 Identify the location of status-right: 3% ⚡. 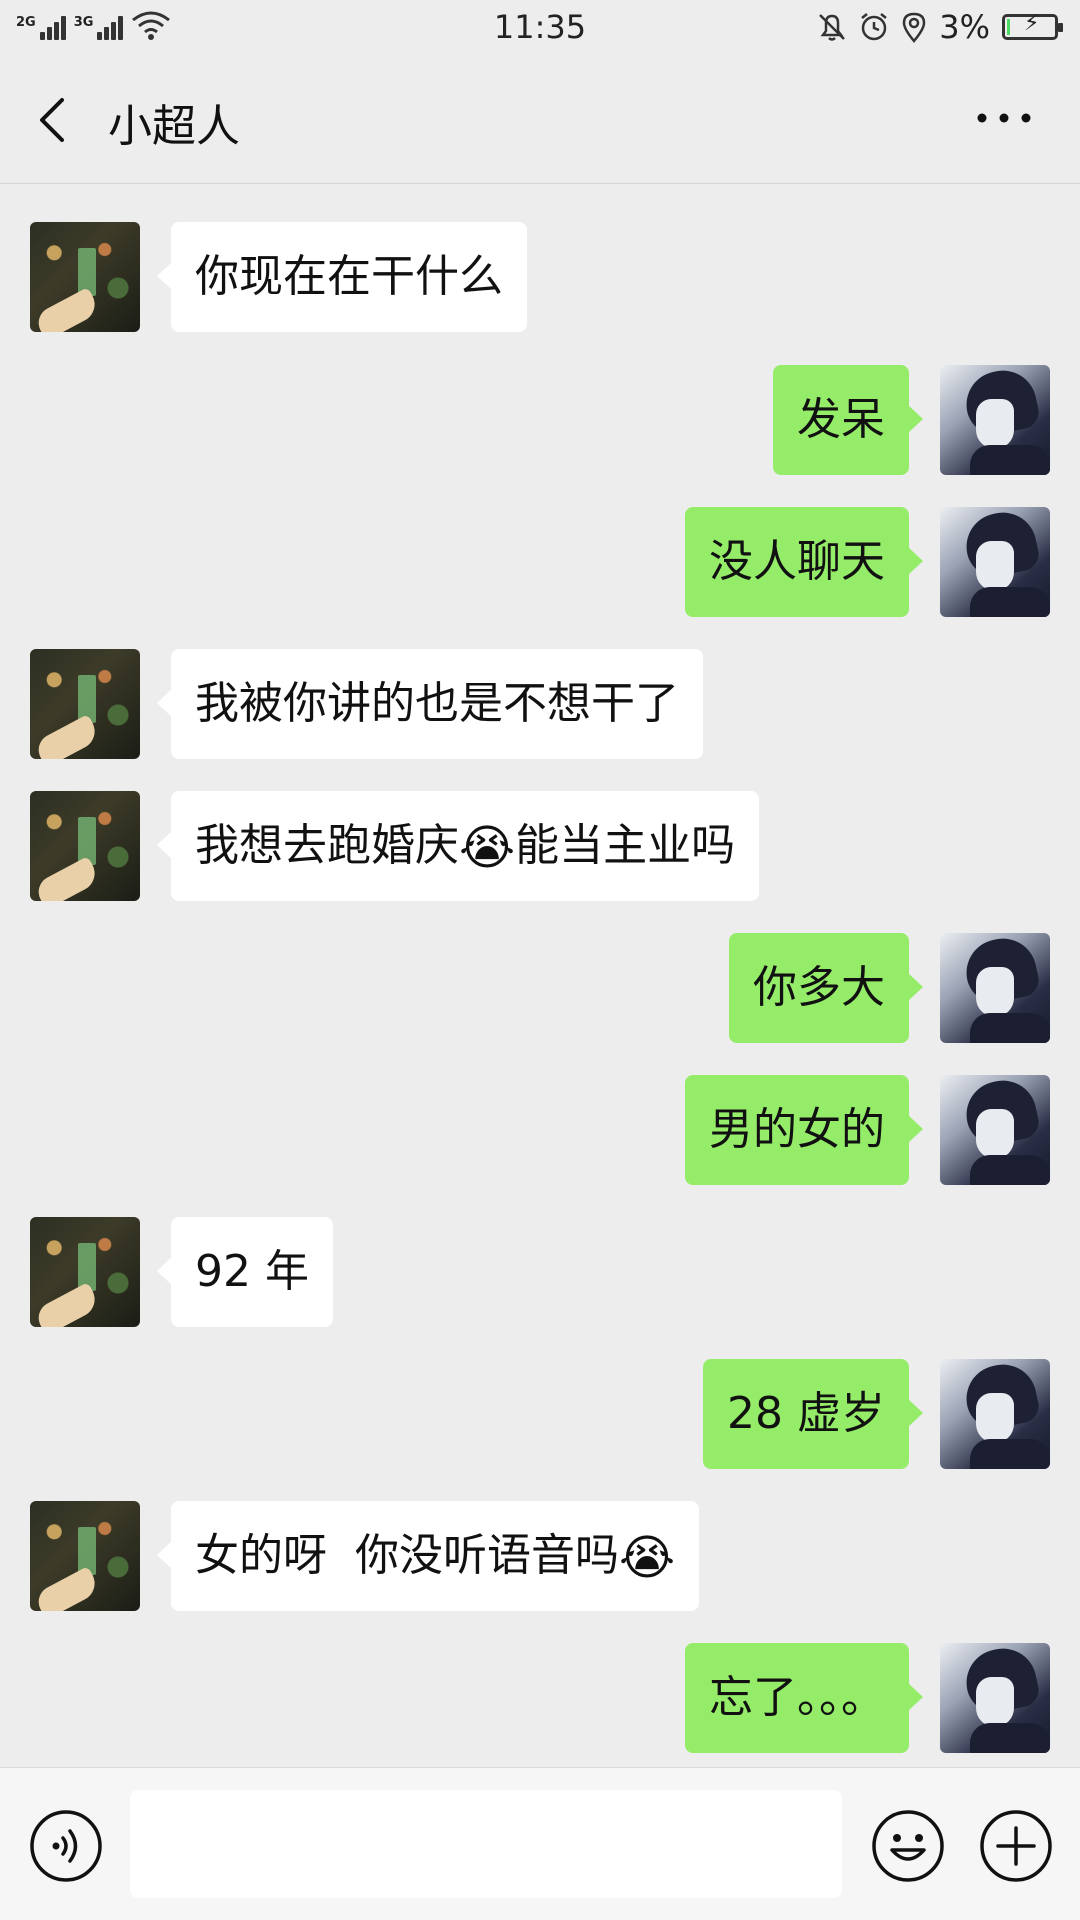
(940, 27).